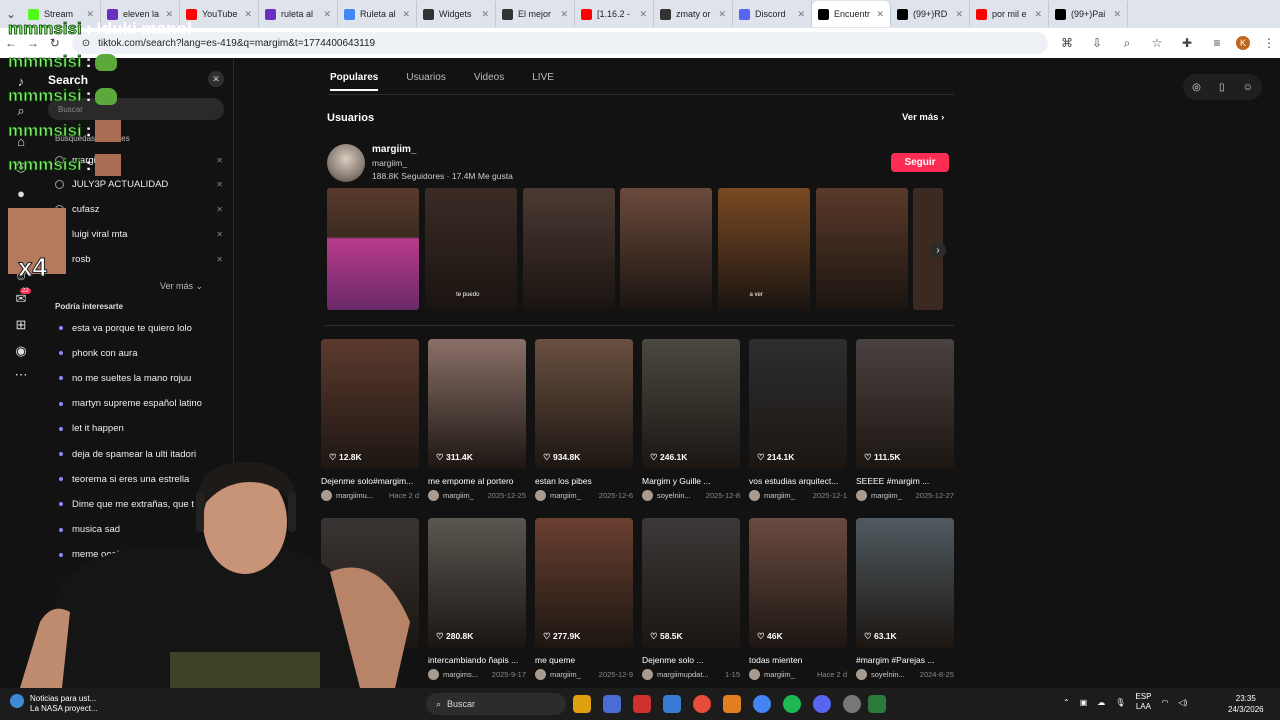 The height and width of the screenshot is (720, 1280). What do you see at coordinates (298, 14) in the screenshot?
I see `browser-tab: ruleta al ✕` at bounding box center [298, 14].